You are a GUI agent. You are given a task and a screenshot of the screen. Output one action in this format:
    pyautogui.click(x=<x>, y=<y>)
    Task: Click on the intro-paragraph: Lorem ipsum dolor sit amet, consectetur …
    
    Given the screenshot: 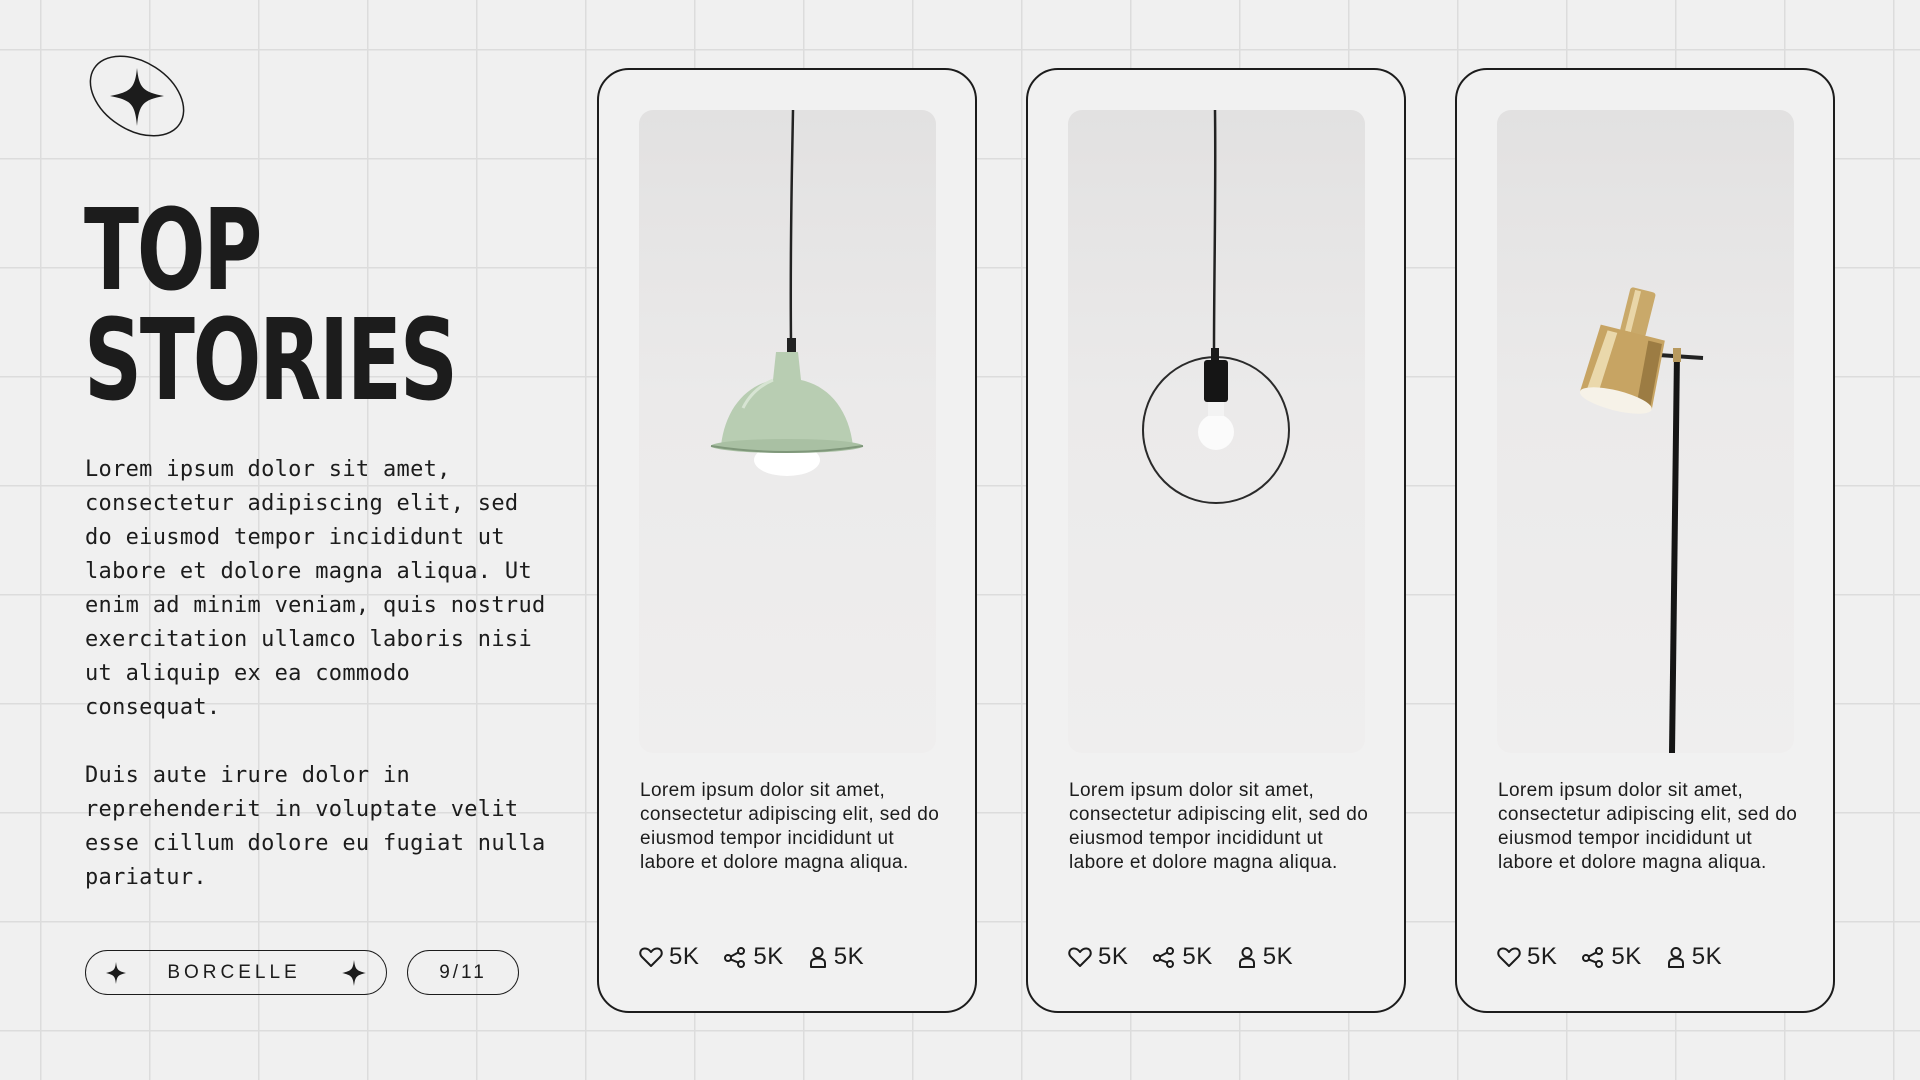 What is the action you would take?
    pyautogui.click(x=315, y=588)
    